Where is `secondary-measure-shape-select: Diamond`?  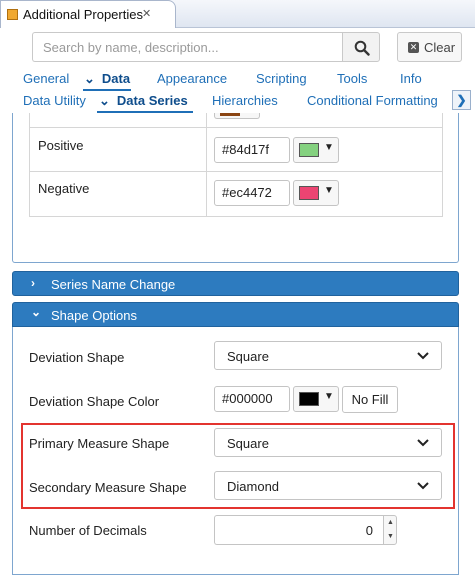
secondary-measure-shape-select: Diamond is located at coordinates (328, 485).